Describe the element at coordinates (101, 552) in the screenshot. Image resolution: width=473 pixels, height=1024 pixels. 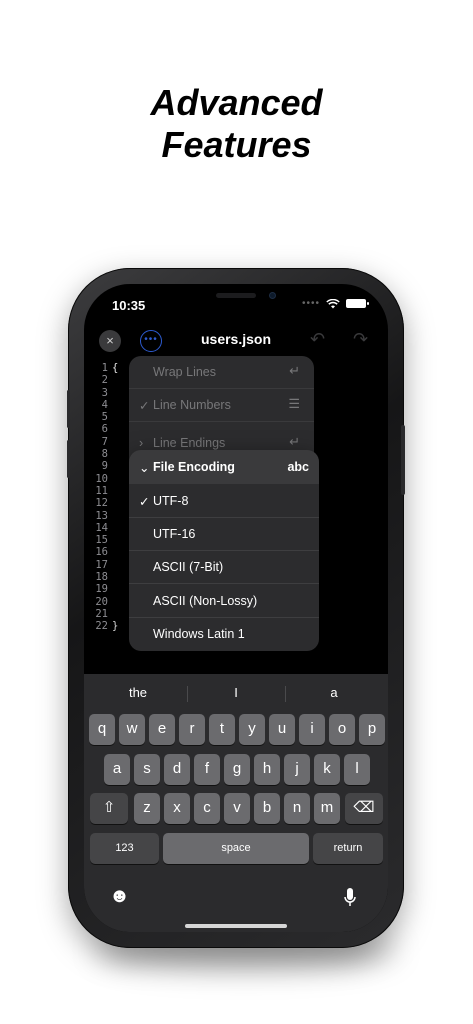
I see `line-number: 16` at that location.